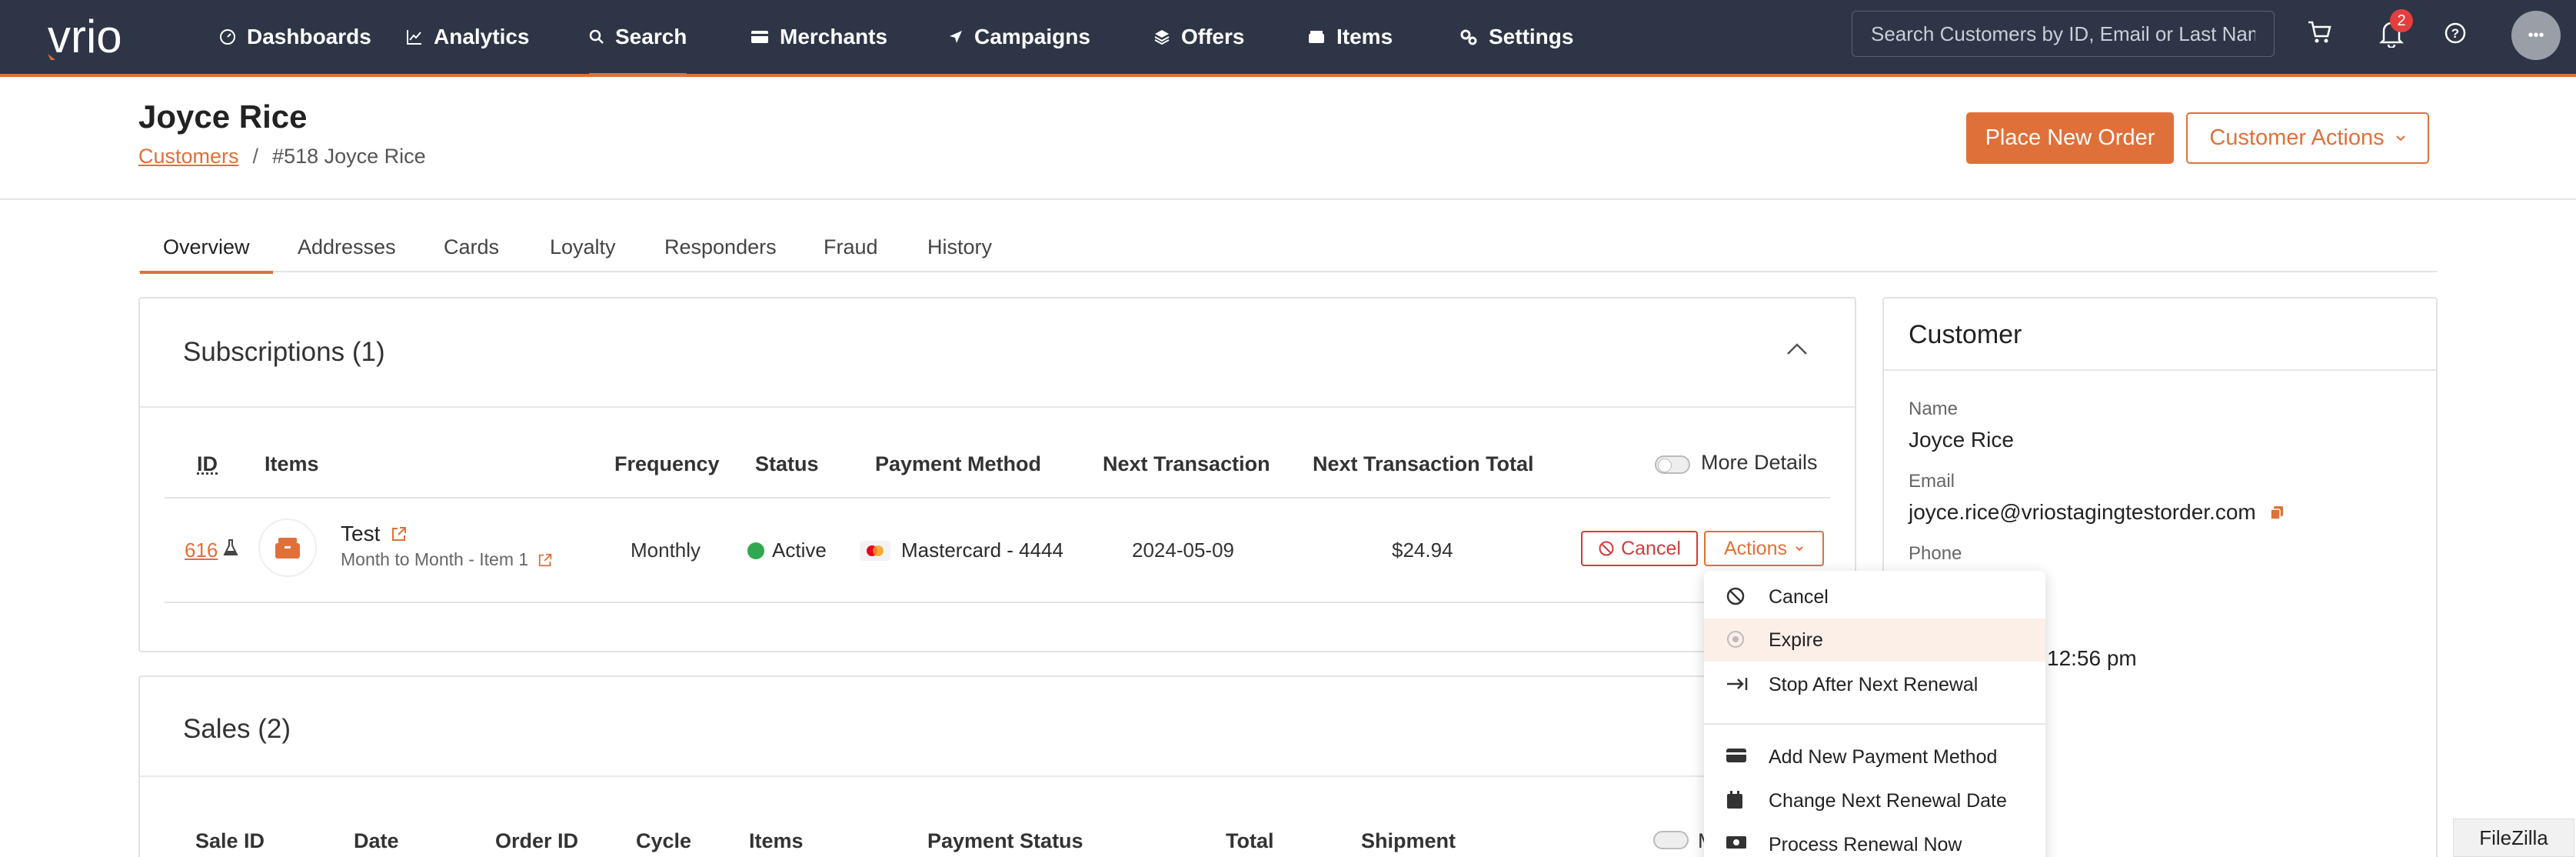 The image size is (2576, 857). I want to click on customer-name-text: Joyce Rice, so click(1961, 440).